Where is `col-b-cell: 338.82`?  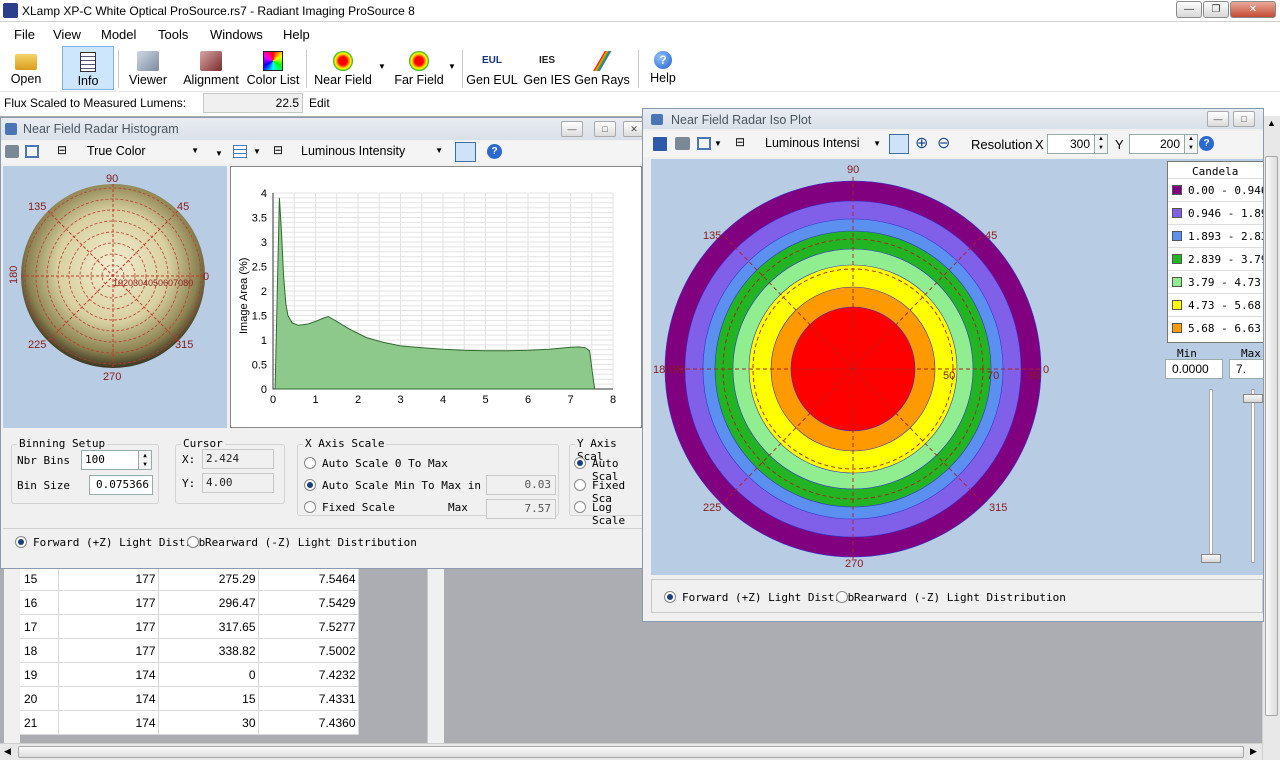
col-b-cell: 338.82 is located at coordinates (208, 650).